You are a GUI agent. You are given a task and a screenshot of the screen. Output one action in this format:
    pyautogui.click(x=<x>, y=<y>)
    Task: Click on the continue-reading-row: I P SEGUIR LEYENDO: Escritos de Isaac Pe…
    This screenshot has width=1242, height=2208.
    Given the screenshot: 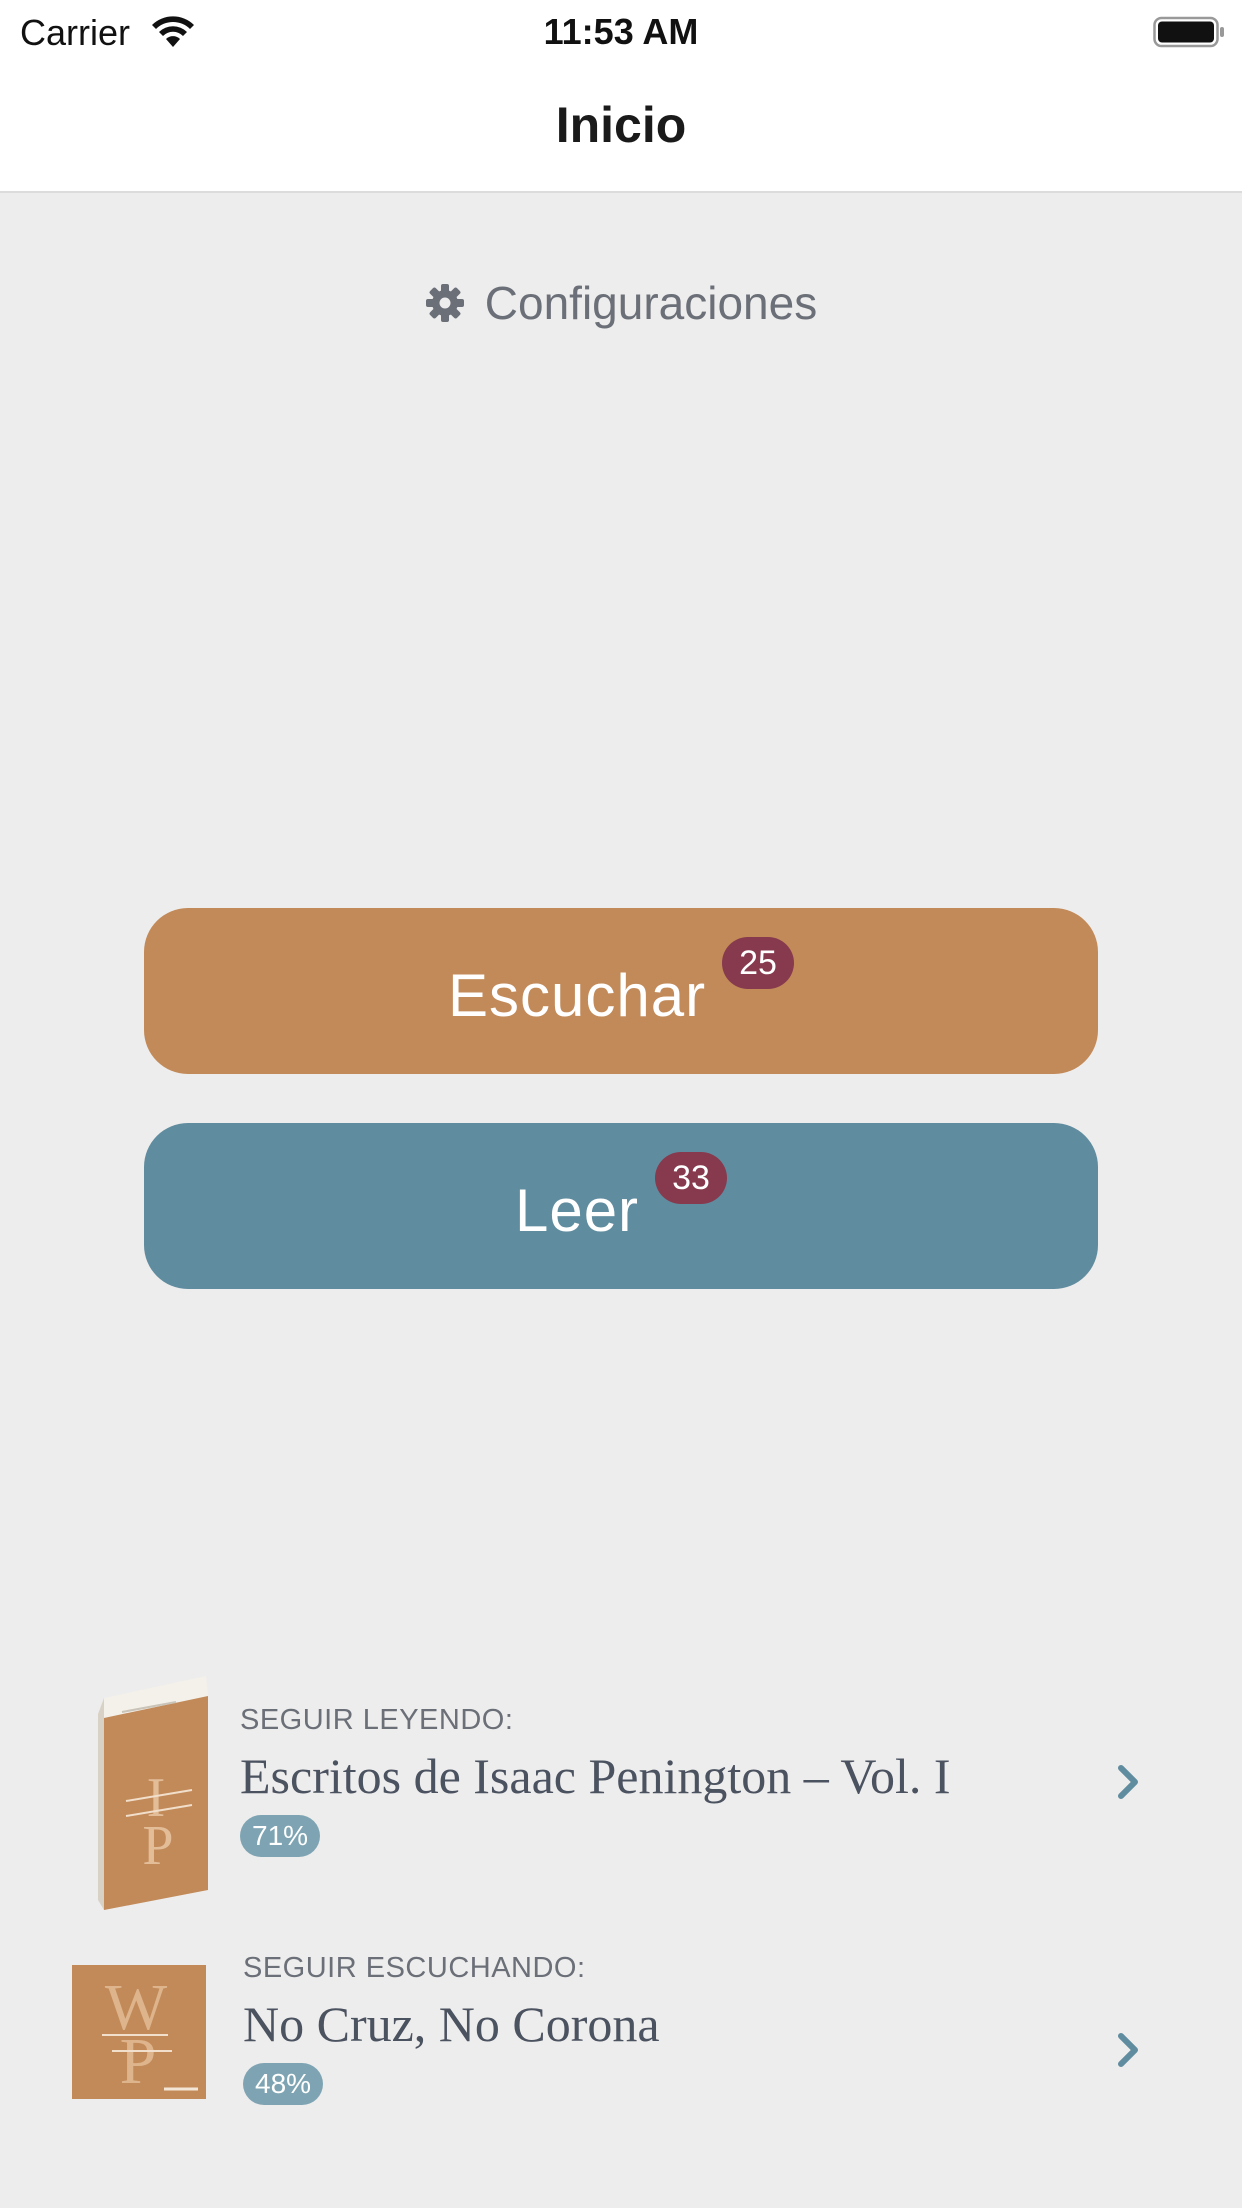 What is the action you would take?
    pyautogui.click(x=621, y=1796)
    